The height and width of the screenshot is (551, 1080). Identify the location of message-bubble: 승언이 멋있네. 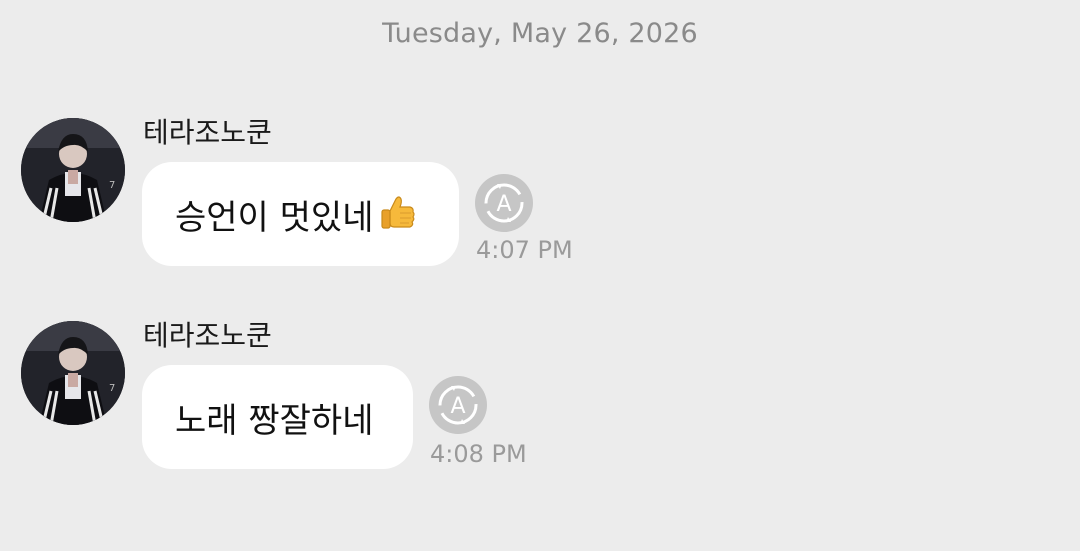
(300, 214).